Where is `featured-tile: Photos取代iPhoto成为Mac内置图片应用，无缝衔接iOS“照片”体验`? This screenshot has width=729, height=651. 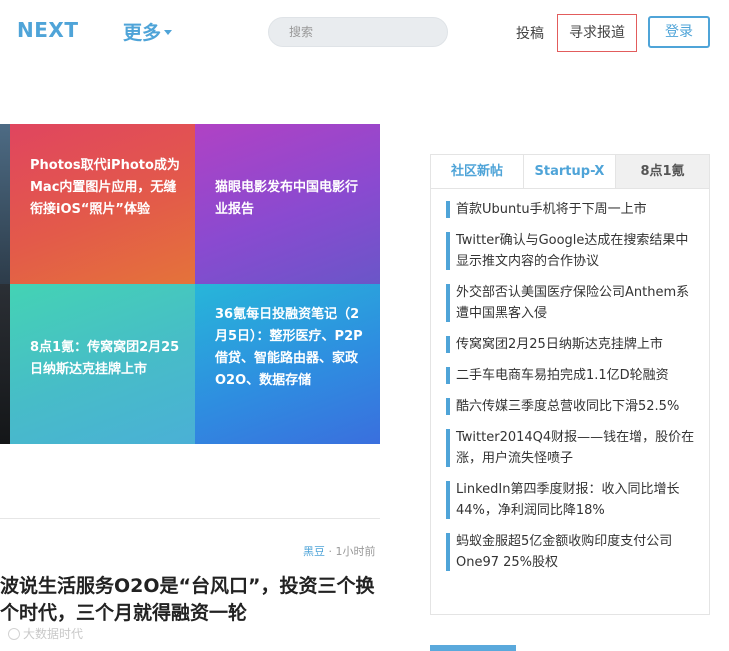
featured-tile: Photos取代iPhoto成为Mac内置图片应用，无缝衔接iOS“照片”体验 is located at coordinates (102, 204).